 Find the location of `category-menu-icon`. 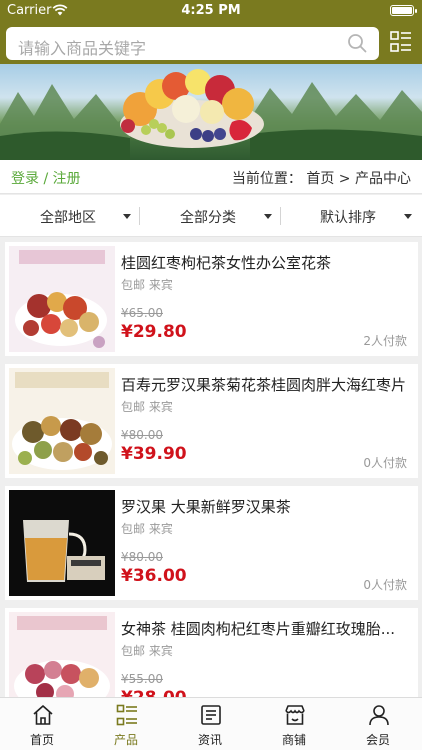

category-menu-icon is located at coordinates (401, 42).